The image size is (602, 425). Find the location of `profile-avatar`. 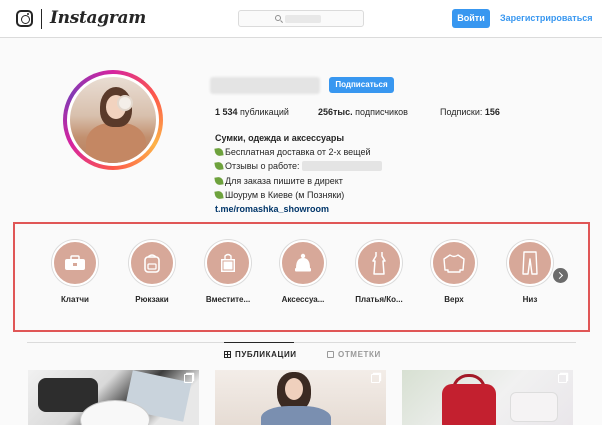

profile-avatar is located at coordinates (113, 120).